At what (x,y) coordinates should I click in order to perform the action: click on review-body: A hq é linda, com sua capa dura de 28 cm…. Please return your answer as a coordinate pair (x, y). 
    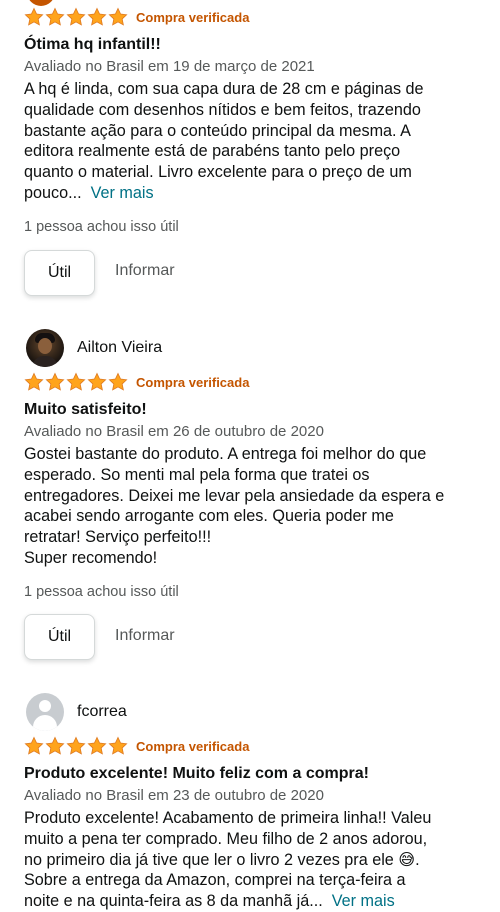
    Looking at the image, I should click on (254, 141).